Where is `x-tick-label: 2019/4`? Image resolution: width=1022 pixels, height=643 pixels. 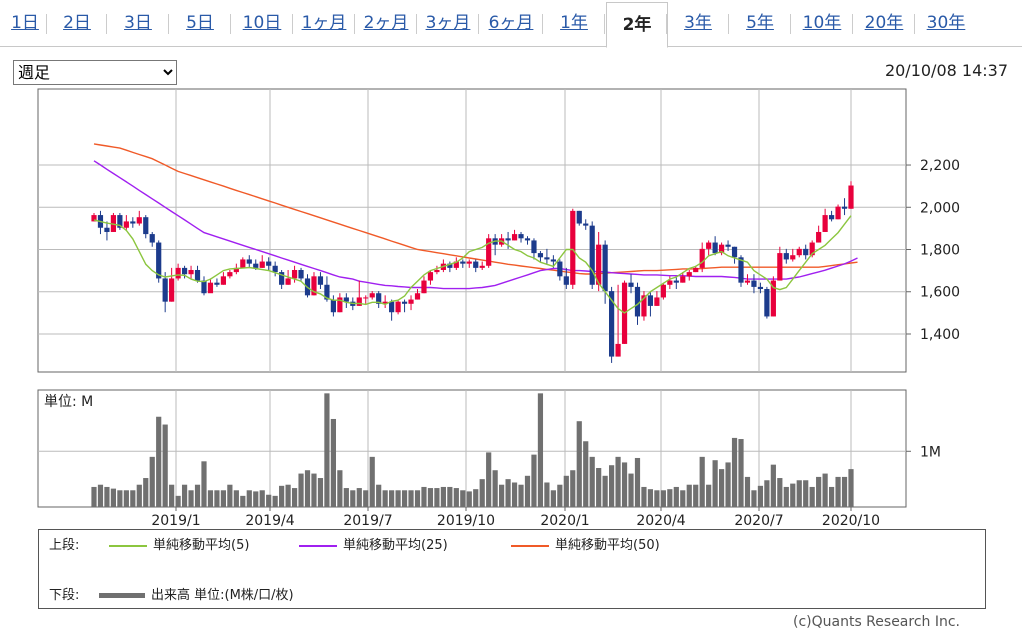
x-tick-label: 2019/4 is located at coordinates (269, 521).